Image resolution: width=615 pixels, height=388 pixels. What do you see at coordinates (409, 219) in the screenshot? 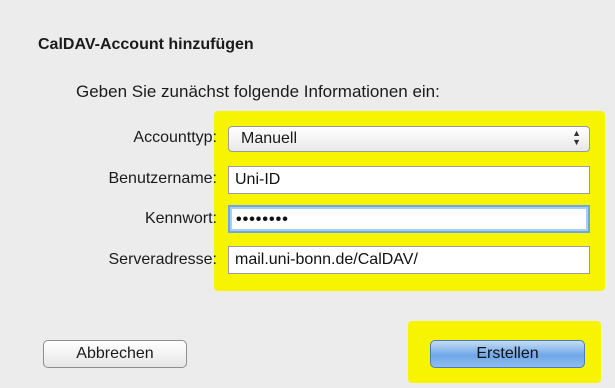
I see `password-field: ••••••••` at bounding box center [409, 219].